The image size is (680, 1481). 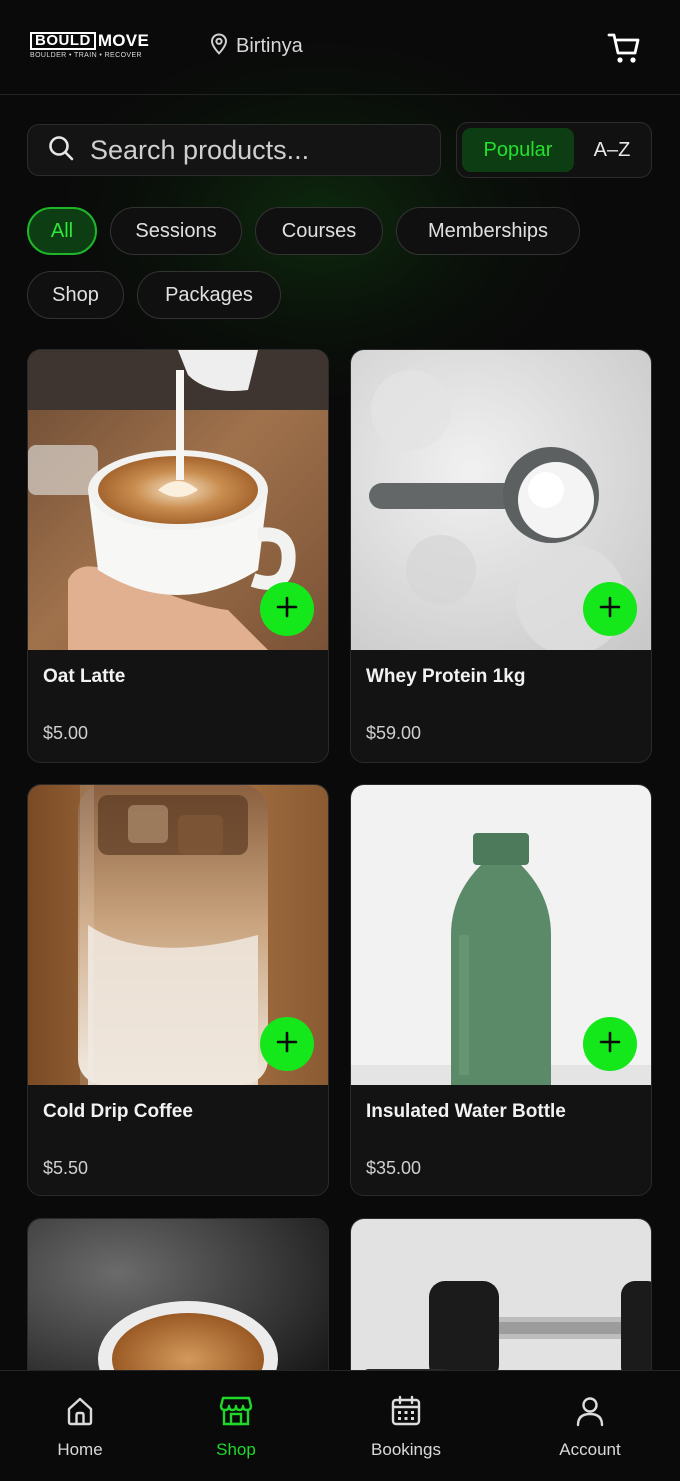 I want to click on sort-popular-option: Popular, so click(x=518, y=150).